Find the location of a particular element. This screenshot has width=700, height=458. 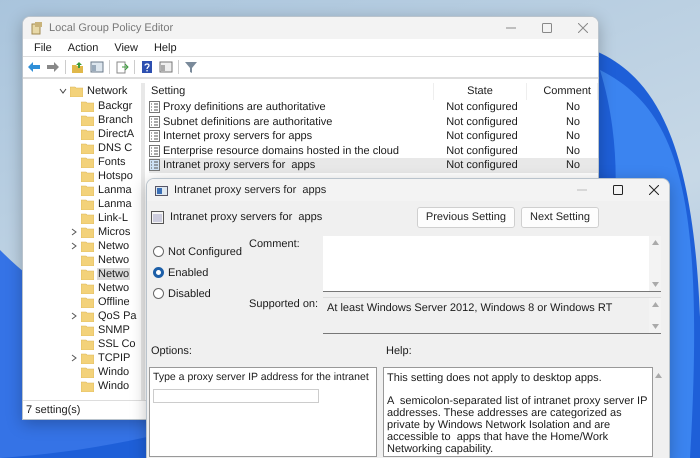

tree-item: Link-L is located at coordinates (82, 218).